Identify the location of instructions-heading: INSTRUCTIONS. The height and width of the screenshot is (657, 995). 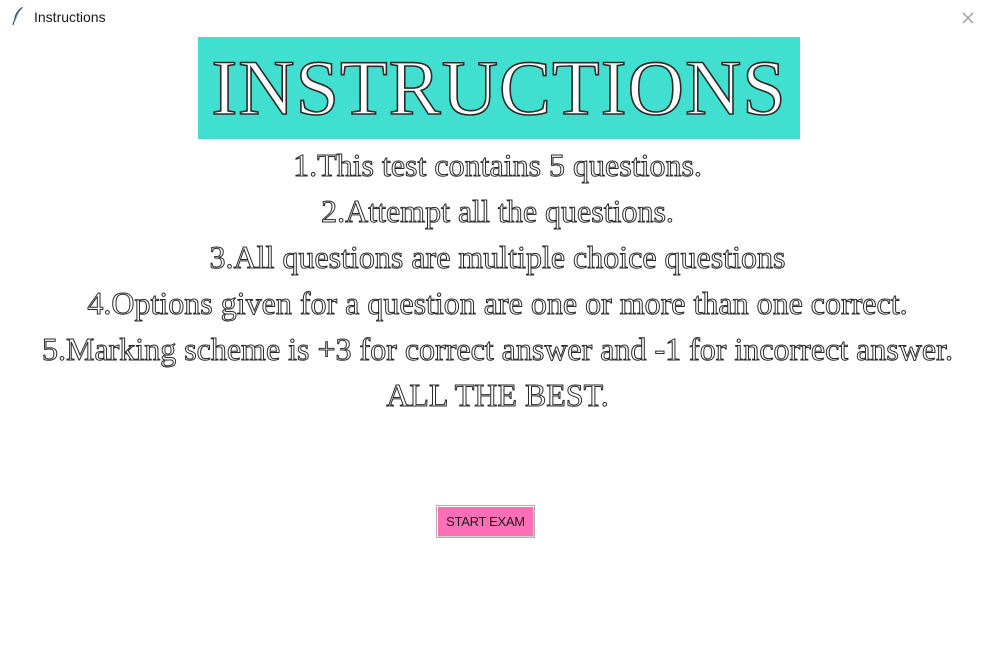
(499, 87).